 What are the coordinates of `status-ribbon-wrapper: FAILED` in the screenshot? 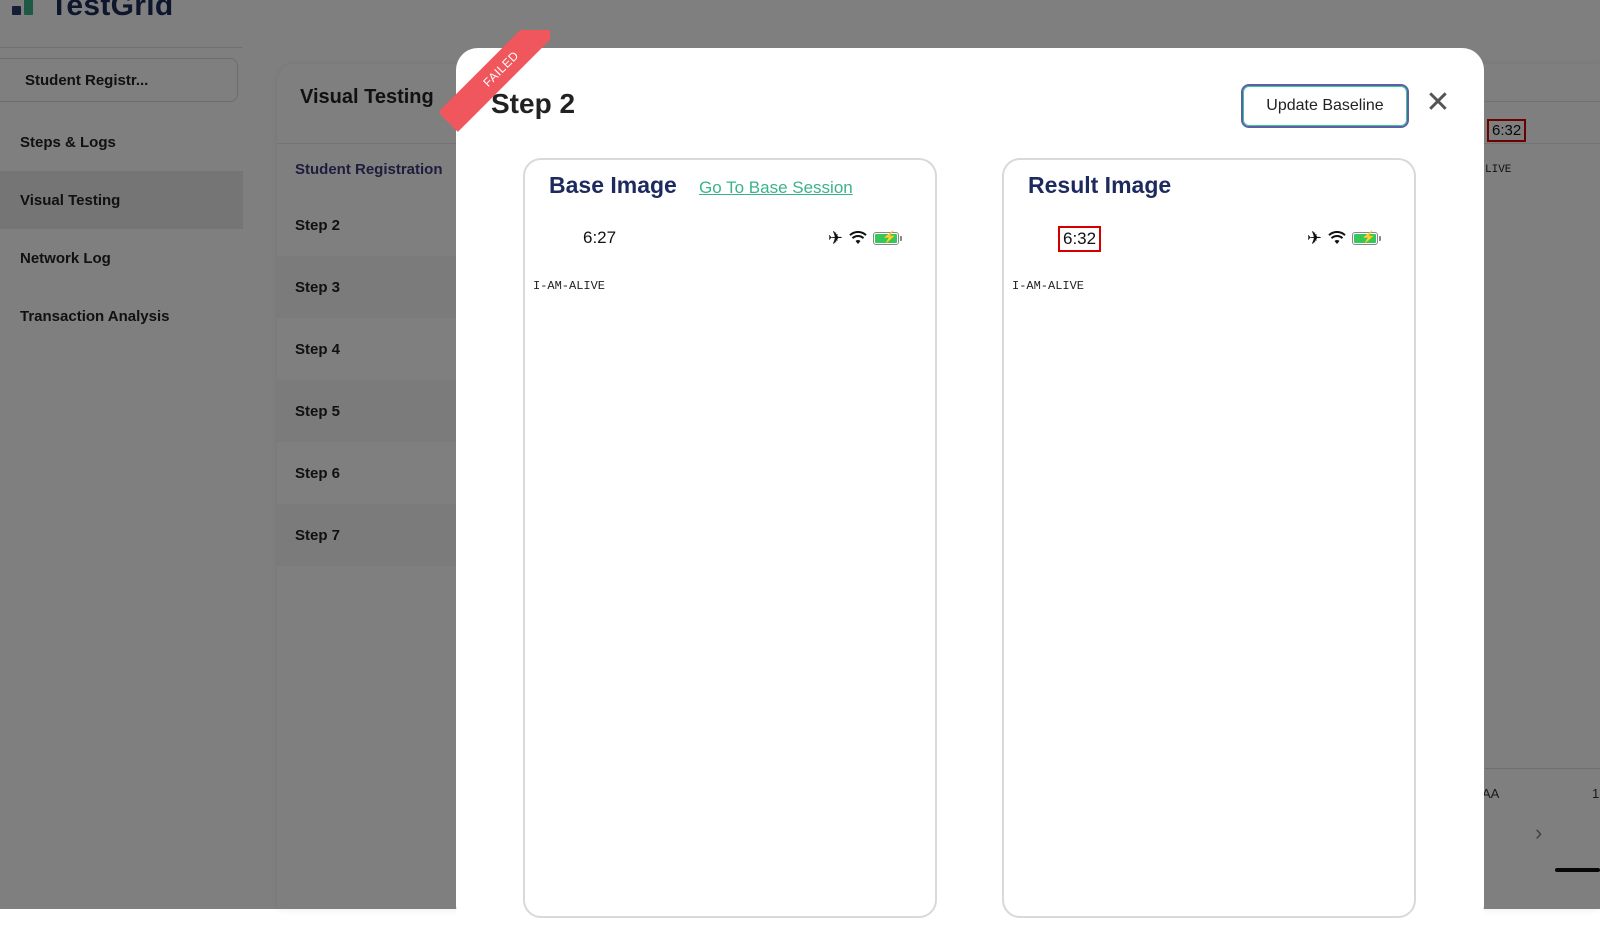 It's located at (495, 85).